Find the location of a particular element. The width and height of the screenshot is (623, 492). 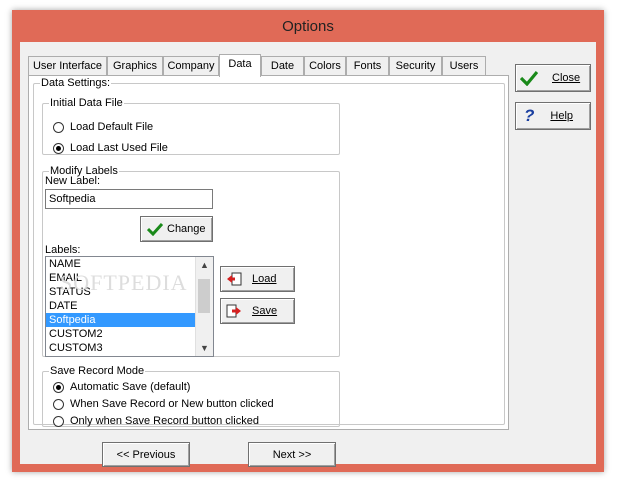

initial-data-file-legend: Initial Data File is located at coordinates (86, 103).